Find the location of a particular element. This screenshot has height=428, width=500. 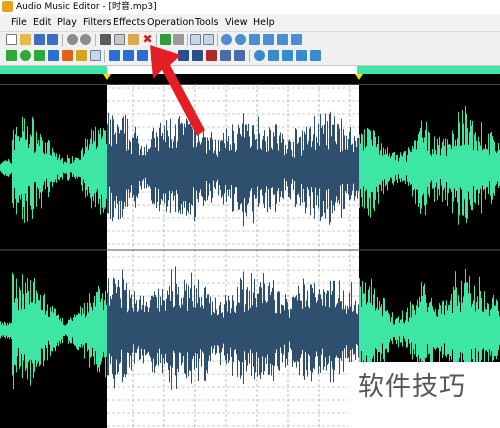

play-icon is located at coordinates (11, 55).